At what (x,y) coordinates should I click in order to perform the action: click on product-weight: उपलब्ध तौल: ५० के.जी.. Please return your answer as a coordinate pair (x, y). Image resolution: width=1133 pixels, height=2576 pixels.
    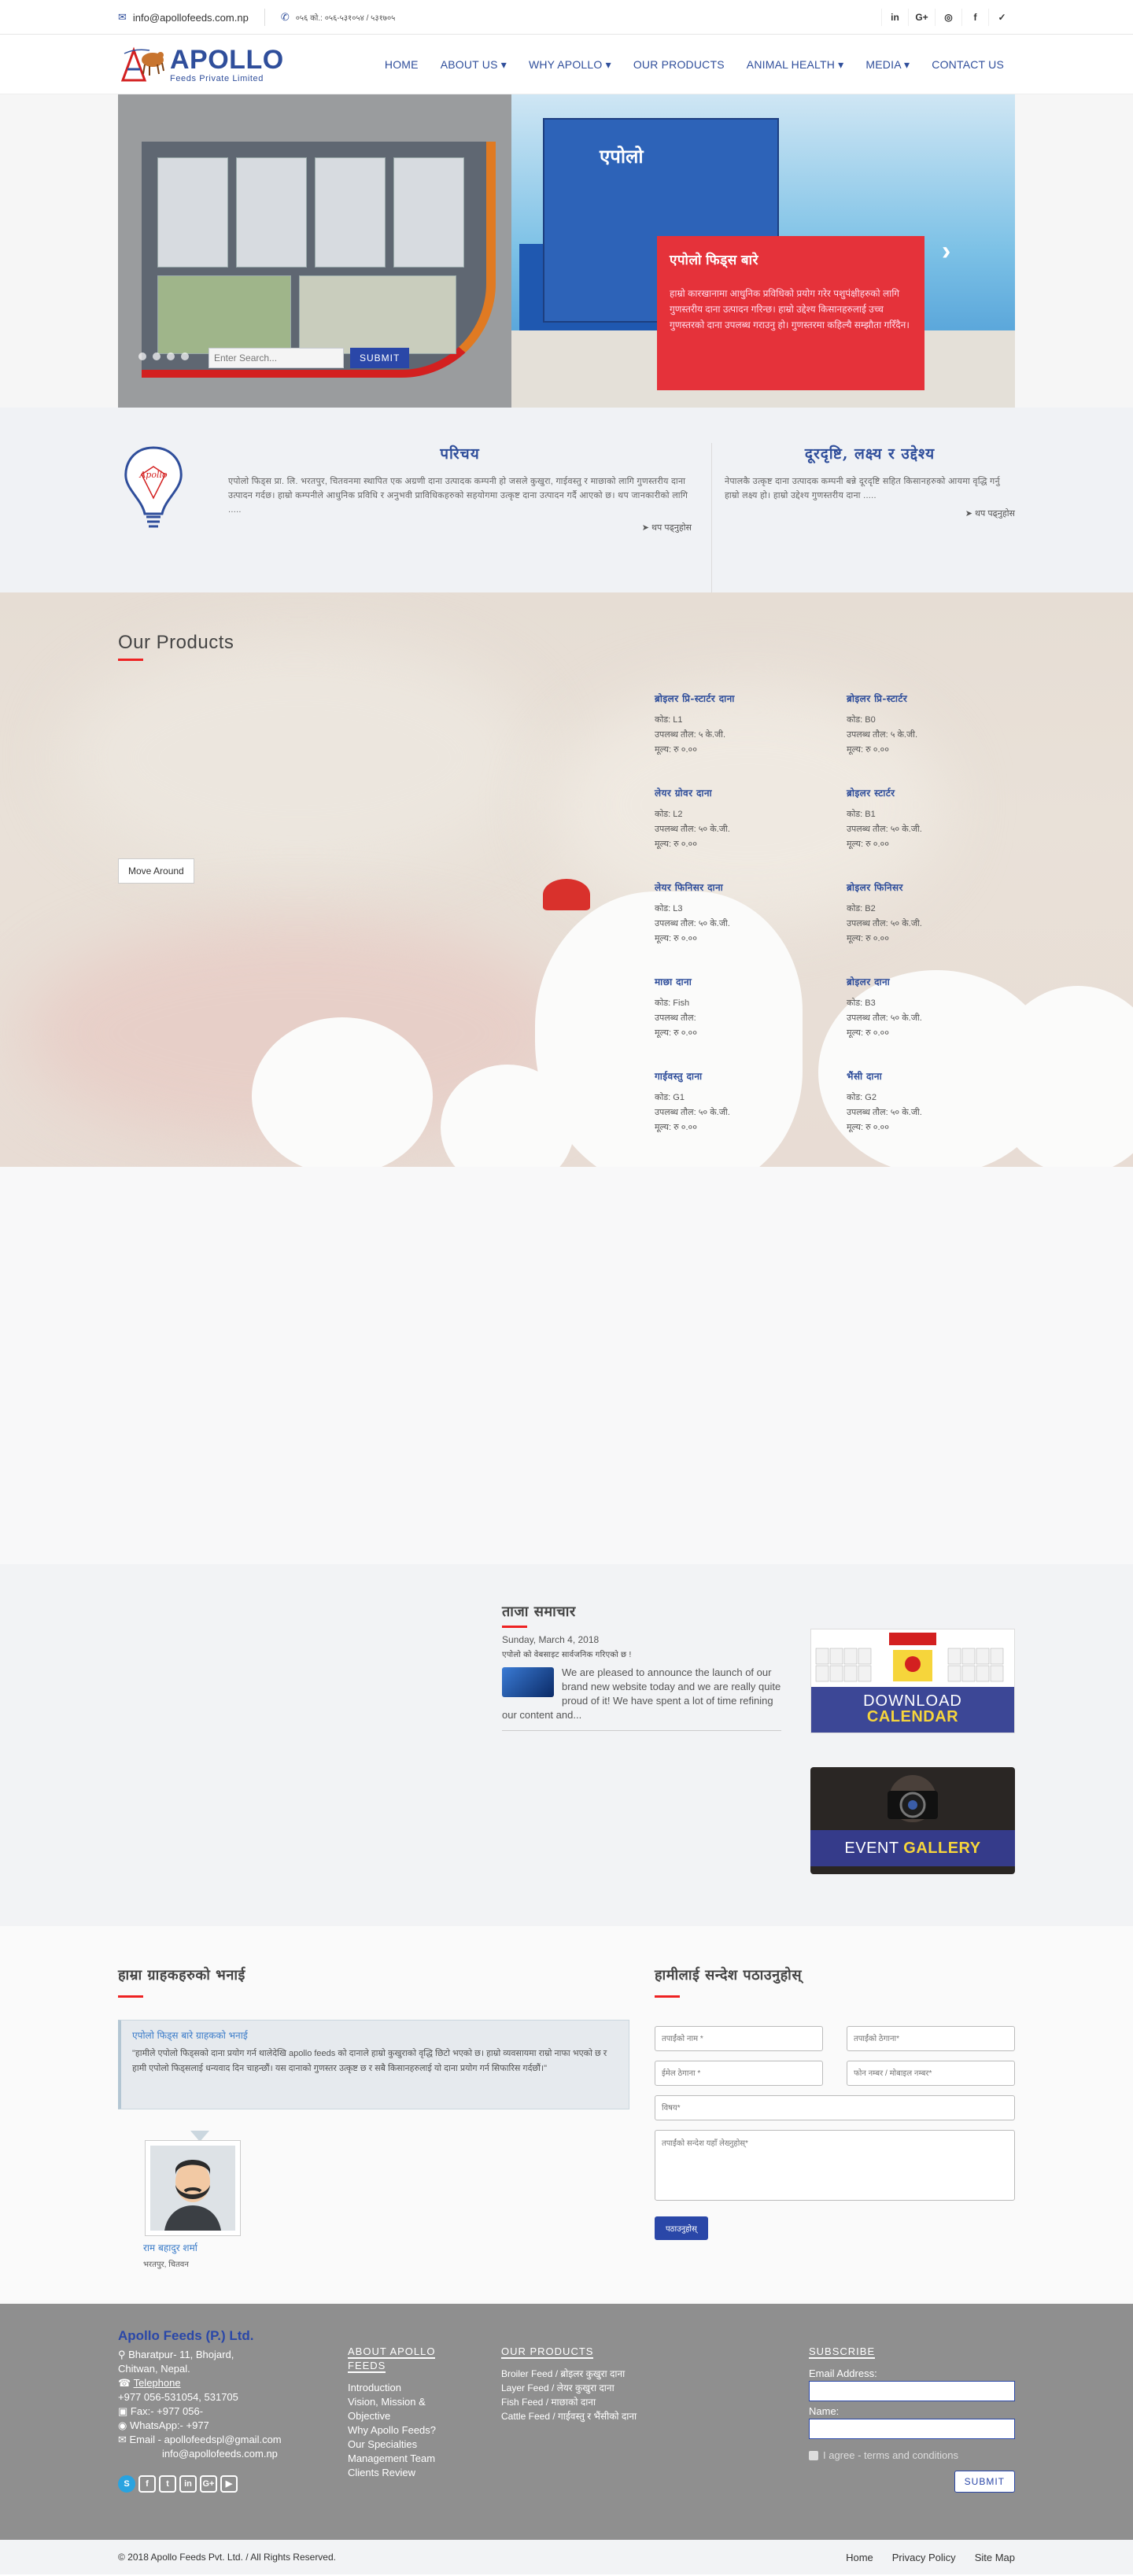
    Looking at the image, I should click on (692, 1112).